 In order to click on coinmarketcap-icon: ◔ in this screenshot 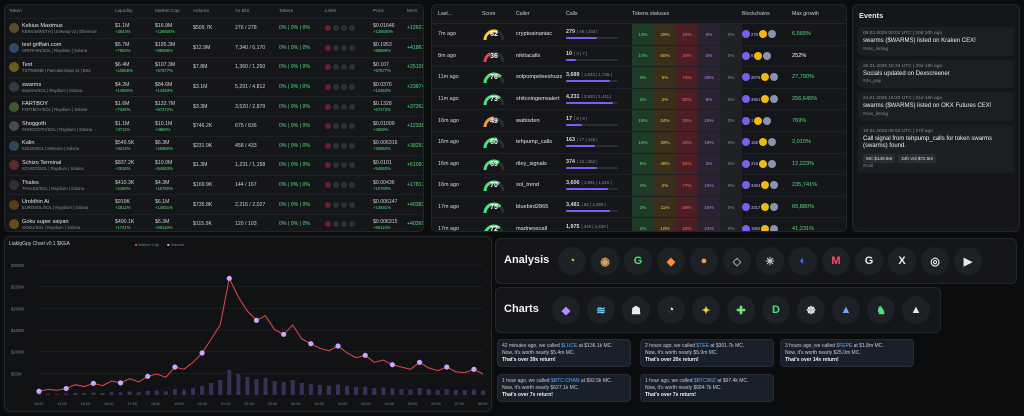, I will do `click(572, 261)`.